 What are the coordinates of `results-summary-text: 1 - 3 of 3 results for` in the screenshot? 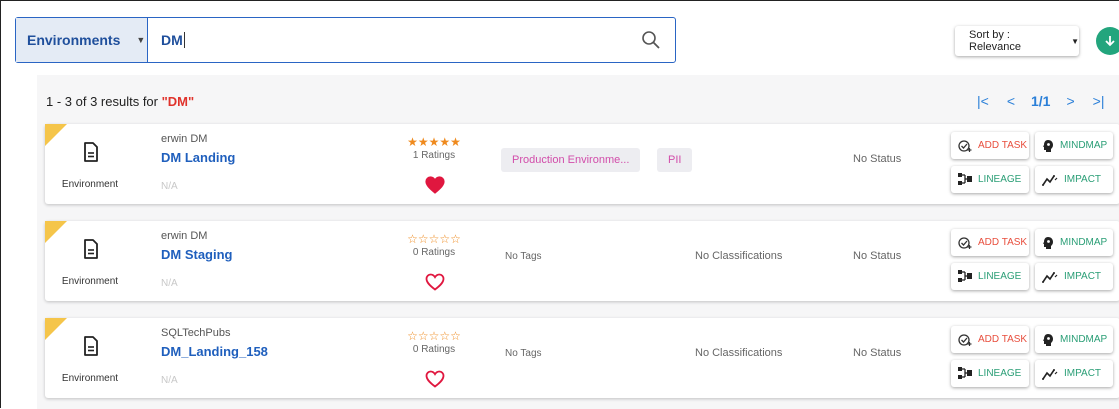 It's located at (104, 101).